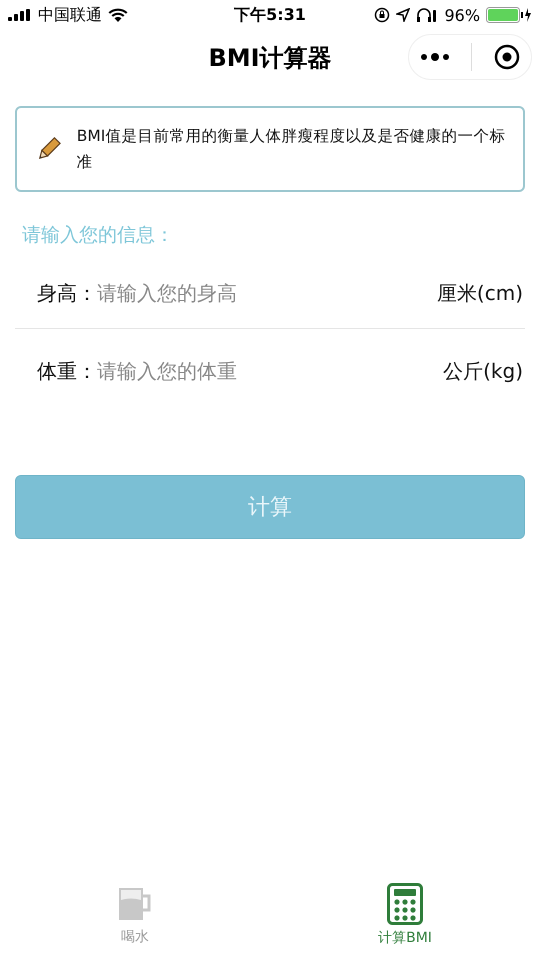 Image resolution: width=540 pixels, height=960 pixels. Describe the element at coordinates (270, 371) in the screenshot. I see `input-field: 请输入您的体重` at that location.